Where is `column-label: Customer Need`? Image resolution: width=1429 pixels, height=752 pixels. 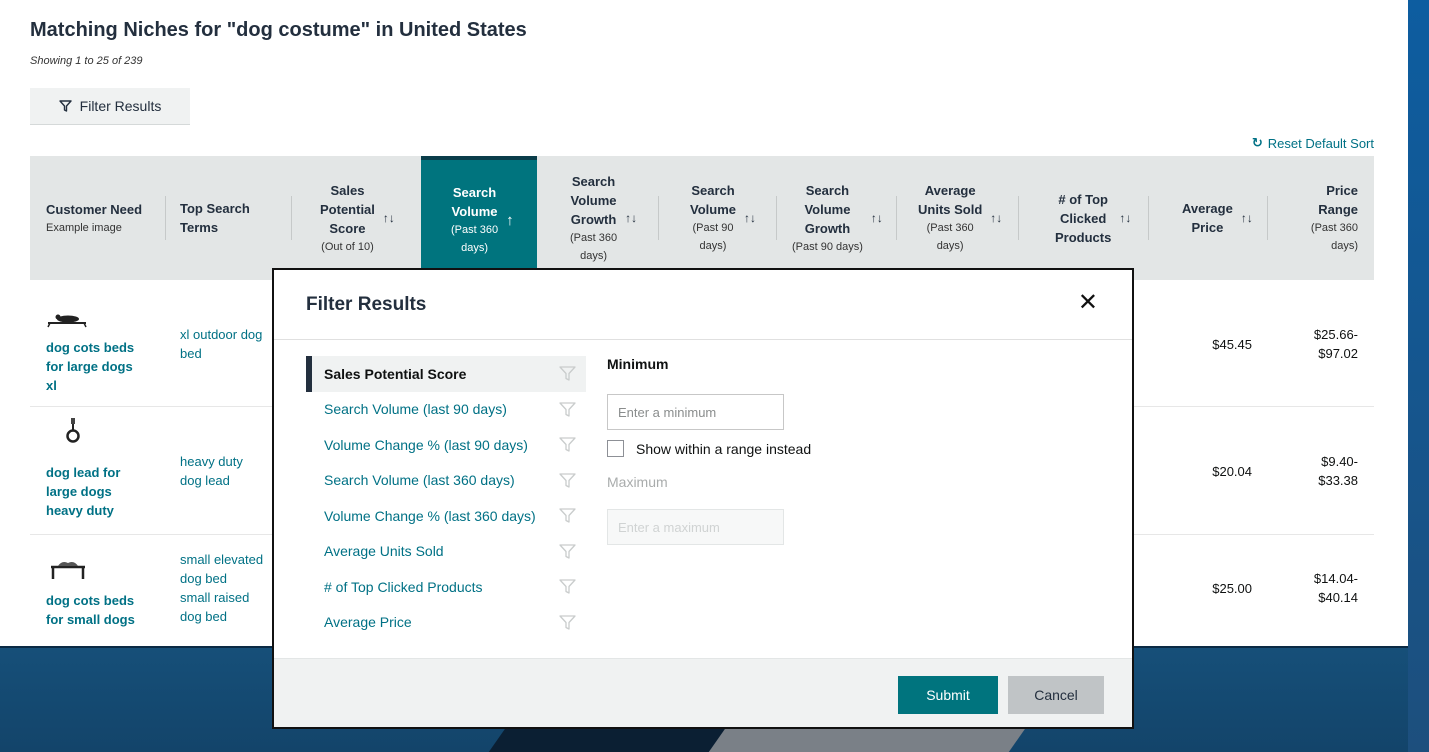
column-label: Customer Need is located at coordinates (94, 209).